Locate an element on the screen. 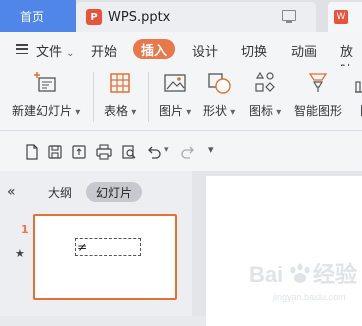 The height and width of the screenshot is (326, 362). smartart-icon is located at coordinates (318, 83).